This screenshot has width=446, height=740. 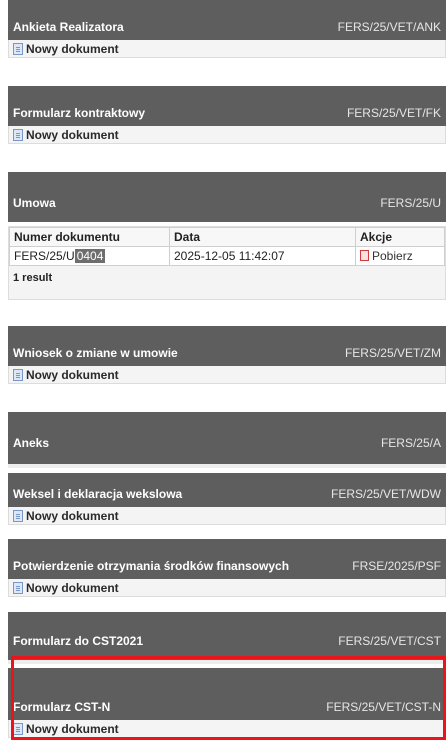 I want to click on section-title: Weksel i deklaracja wekslowa, so click(x=98, y=494).